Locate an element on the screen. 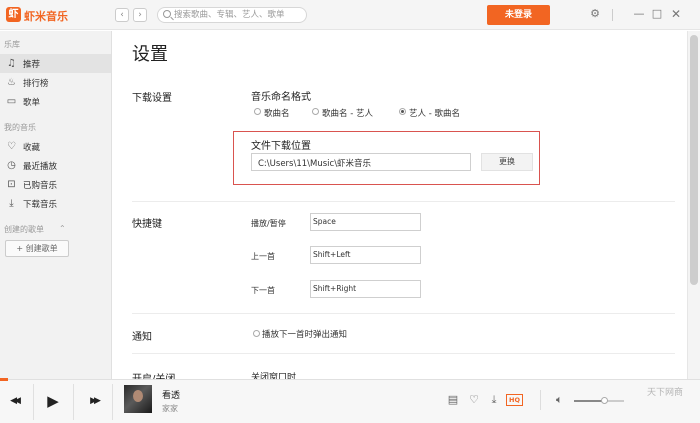 The height and width of the screenshot is (423, 700). app-name: 虾米音乐 is located at coordinates (46, 16).